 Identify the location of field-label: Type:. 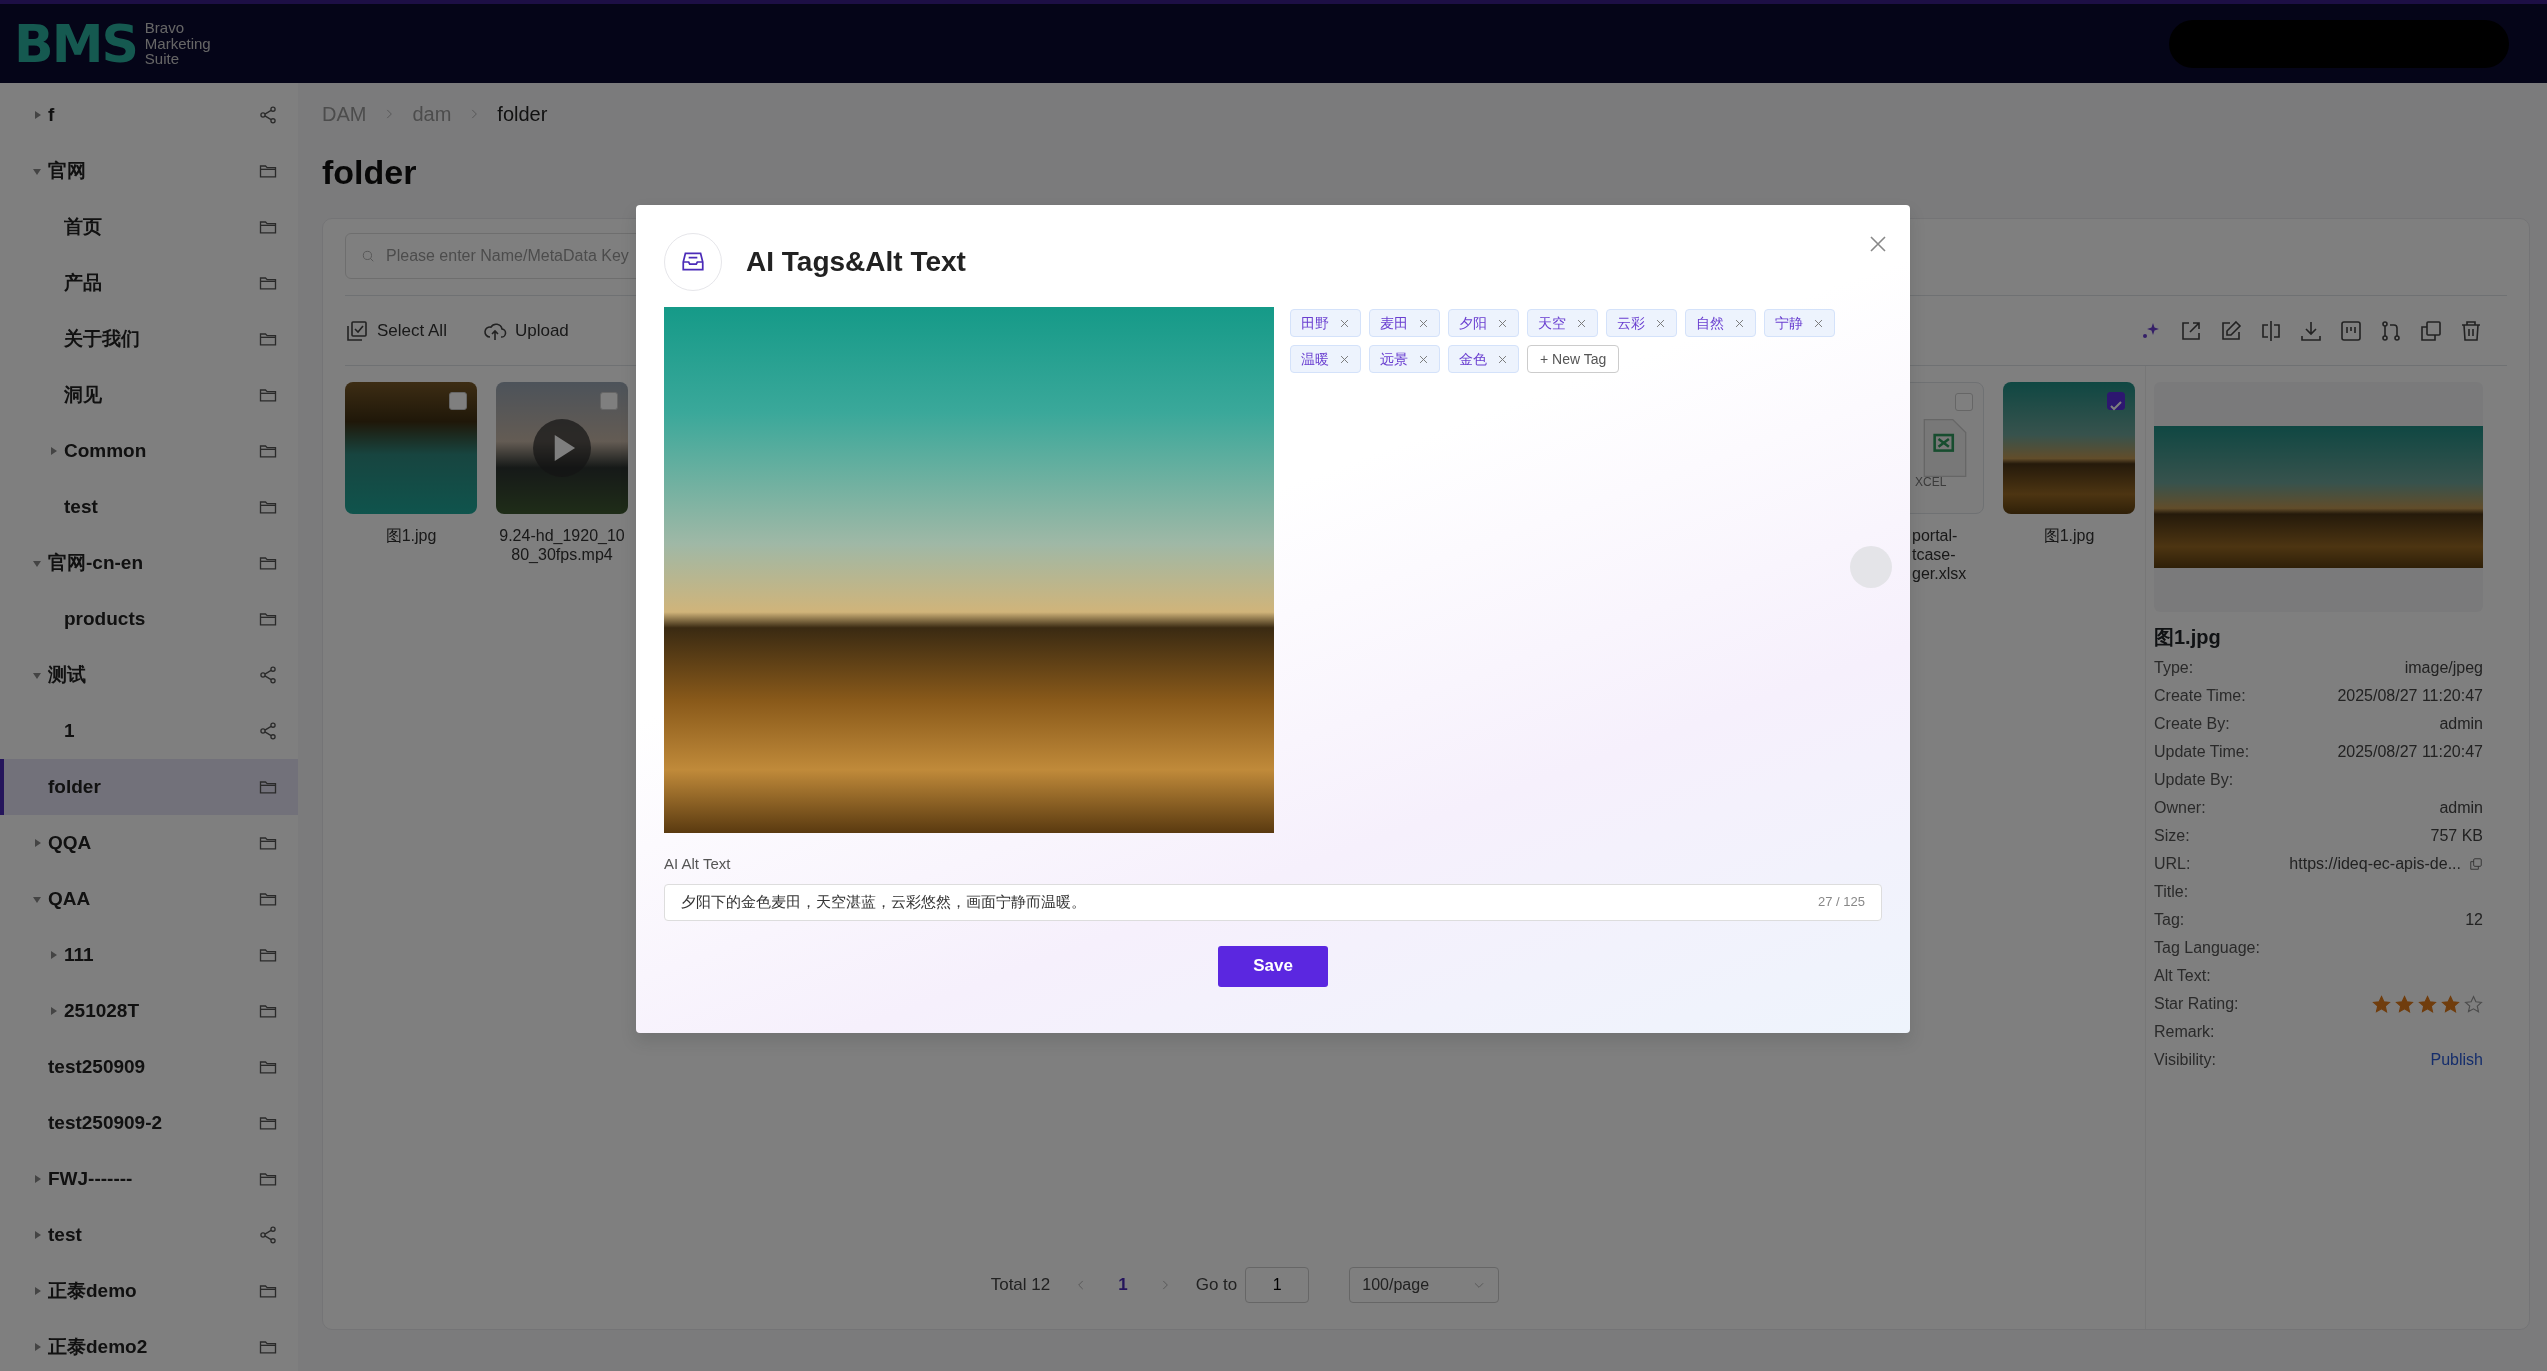
(2174, 668).